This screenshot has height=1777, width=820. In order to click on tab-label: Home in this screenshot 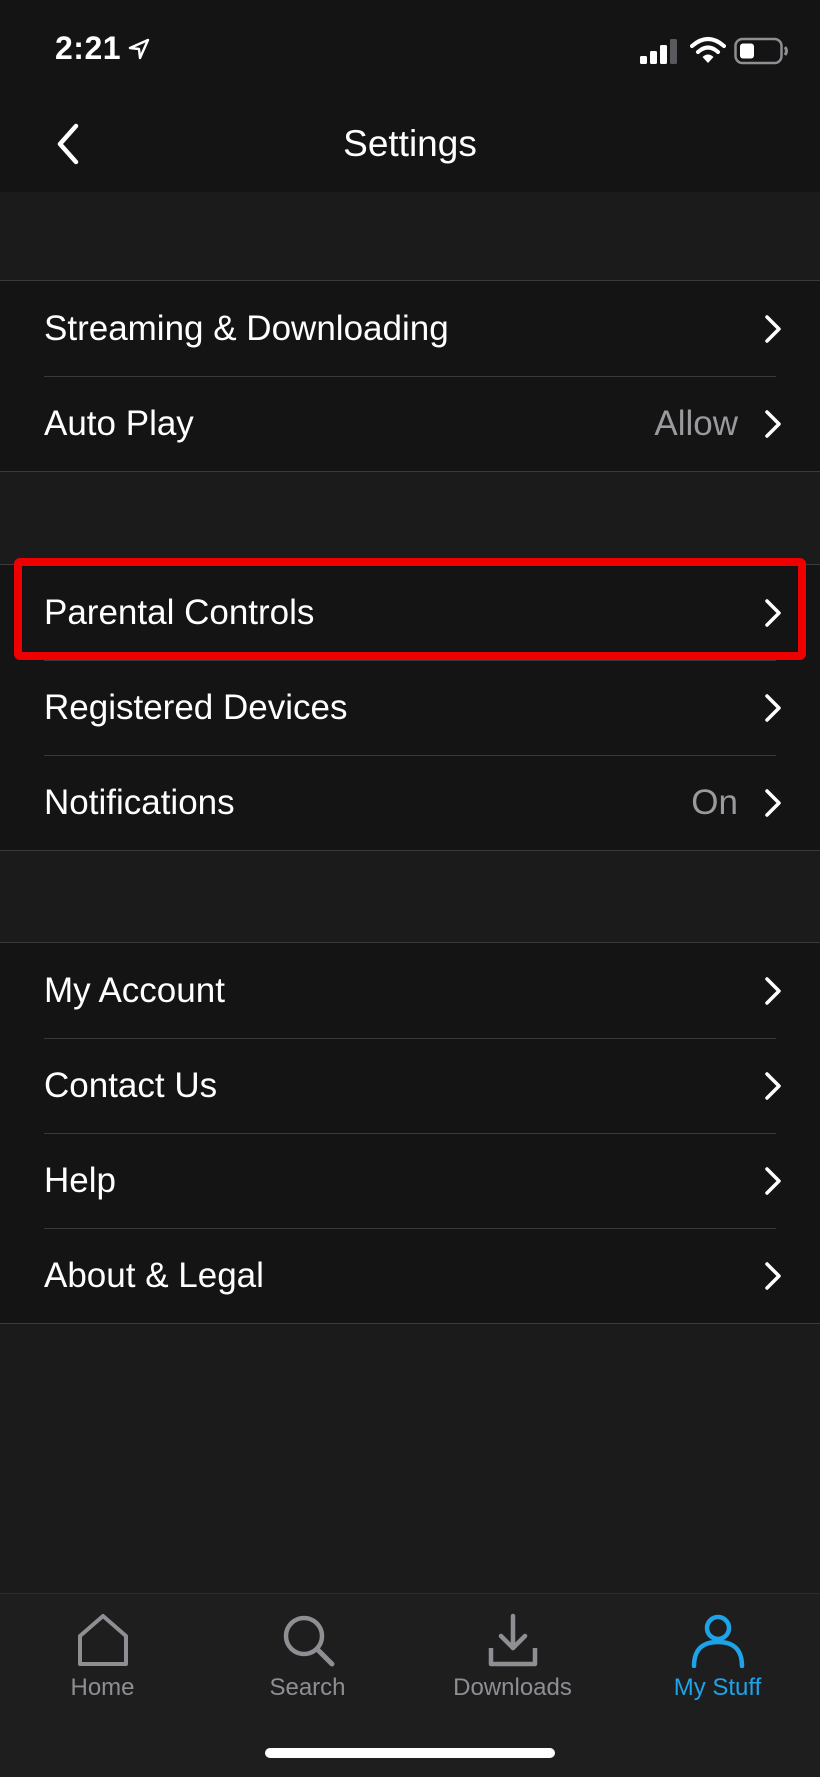, I will do `click(102, 1687)`.